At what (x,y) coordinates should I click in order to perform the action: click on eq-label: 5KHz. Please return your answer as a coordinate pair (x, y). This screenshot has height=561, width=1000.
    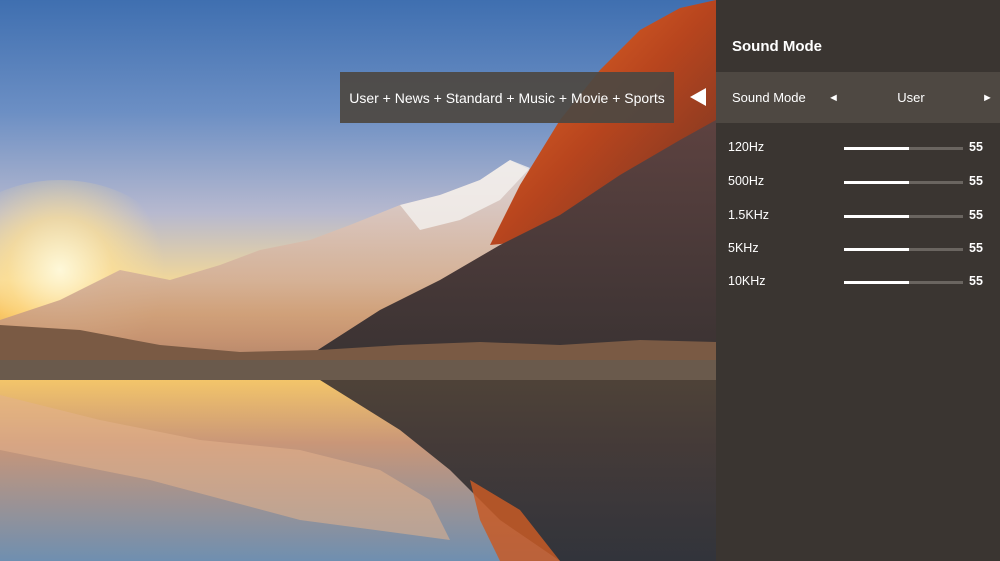
    Looking at the image, I should click on (743, 248).